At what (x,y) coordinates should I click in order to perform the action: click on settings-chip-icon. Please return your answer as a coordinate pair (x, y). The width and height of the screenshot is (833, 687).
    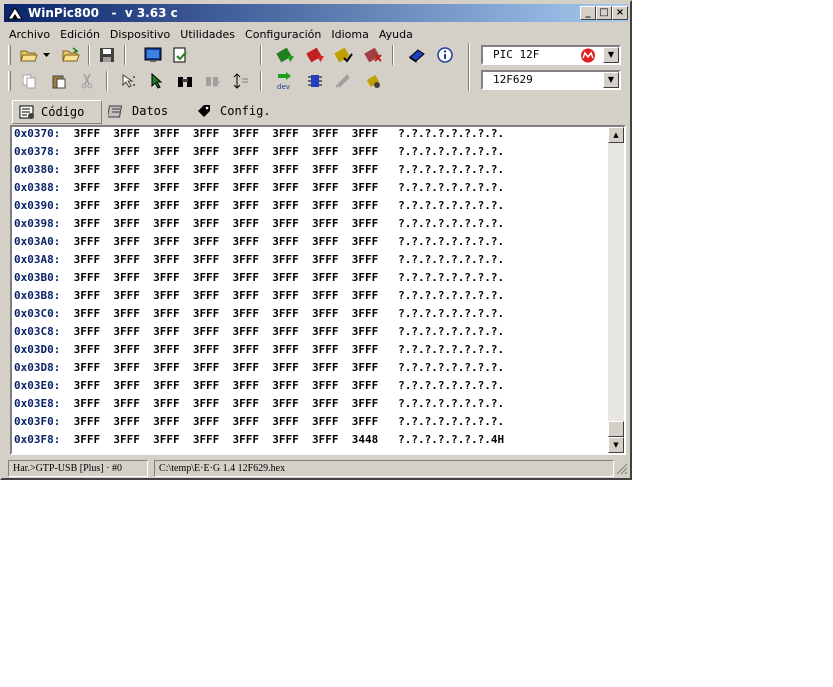
    Looking at the image, I should click on (373, 81).